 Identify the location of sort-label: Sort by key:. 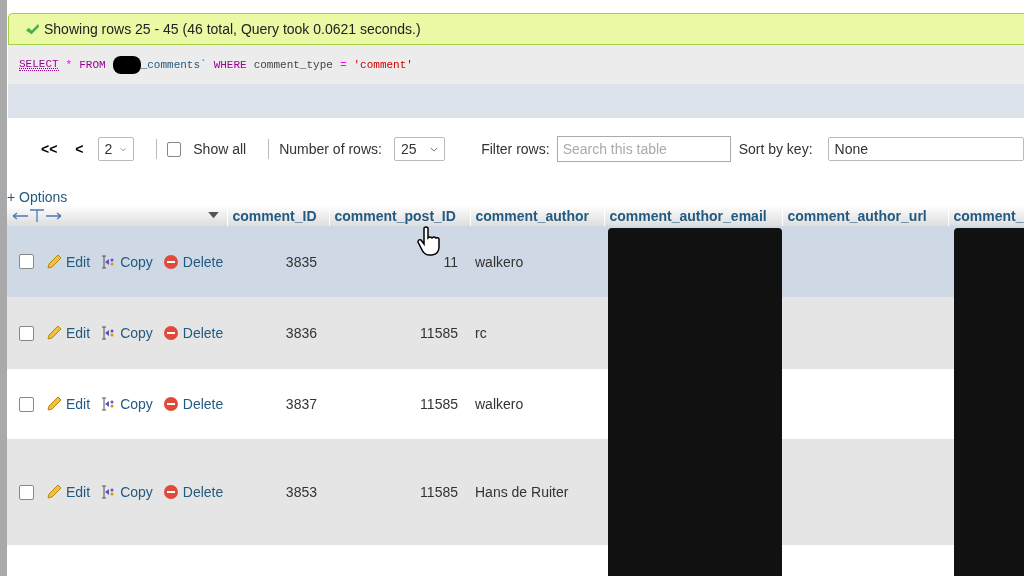
(775, 149).